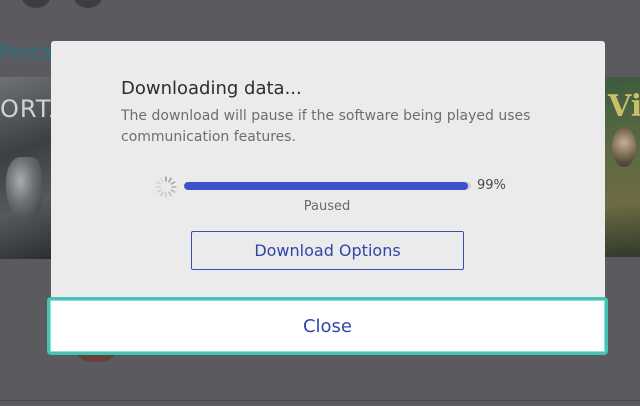  What do you see at coordinates (327, 250) in the screenshot?
I see `download-options-button: Download Options` at bounding box center [327, 250].